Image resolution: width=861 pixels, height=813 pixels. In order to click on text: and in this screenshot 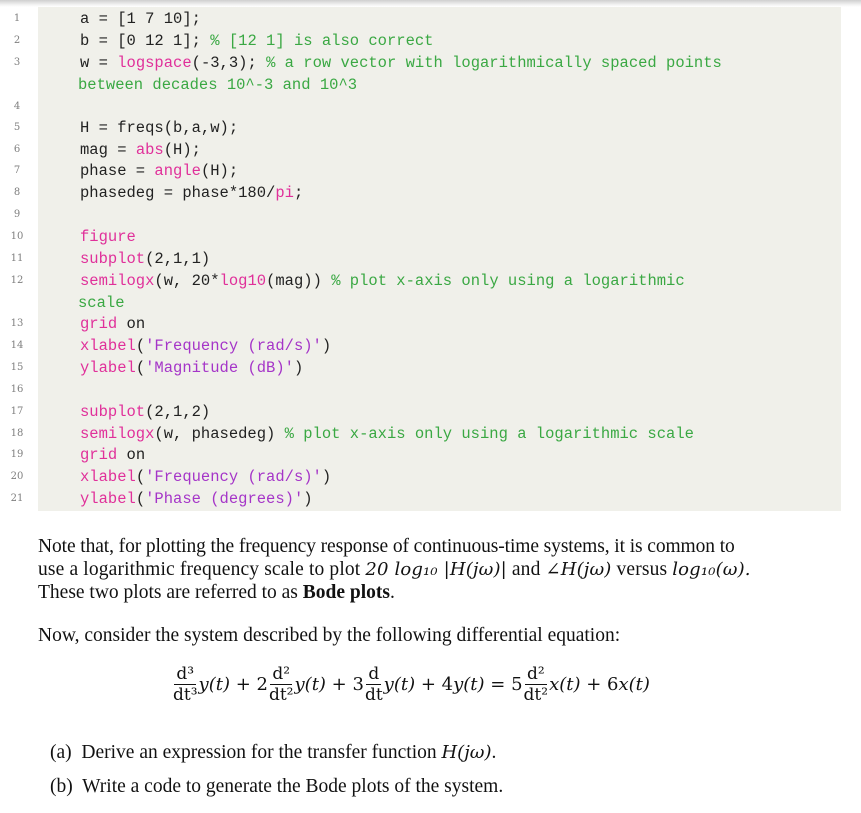, I will do `click(526, 569)`.